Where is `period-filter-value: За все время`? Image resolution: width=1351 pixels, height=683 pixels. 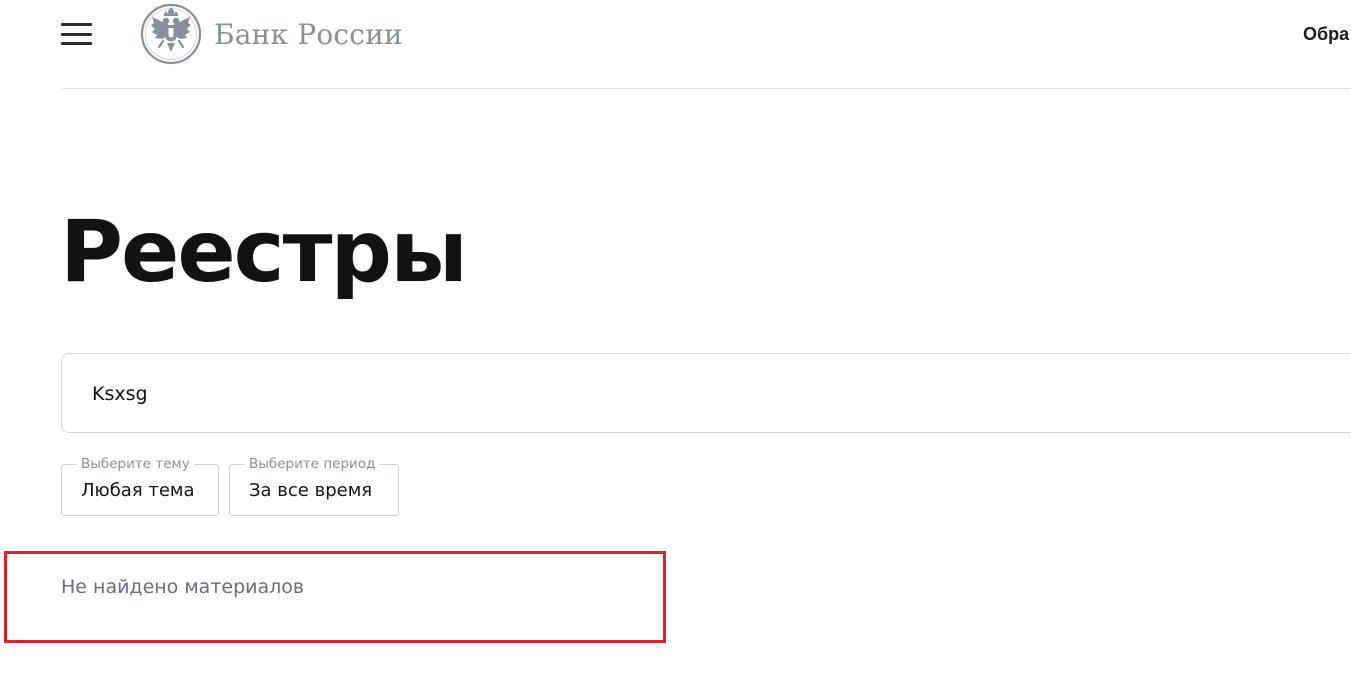
period-filter-value: За все время is located at coordinates (311, 490).